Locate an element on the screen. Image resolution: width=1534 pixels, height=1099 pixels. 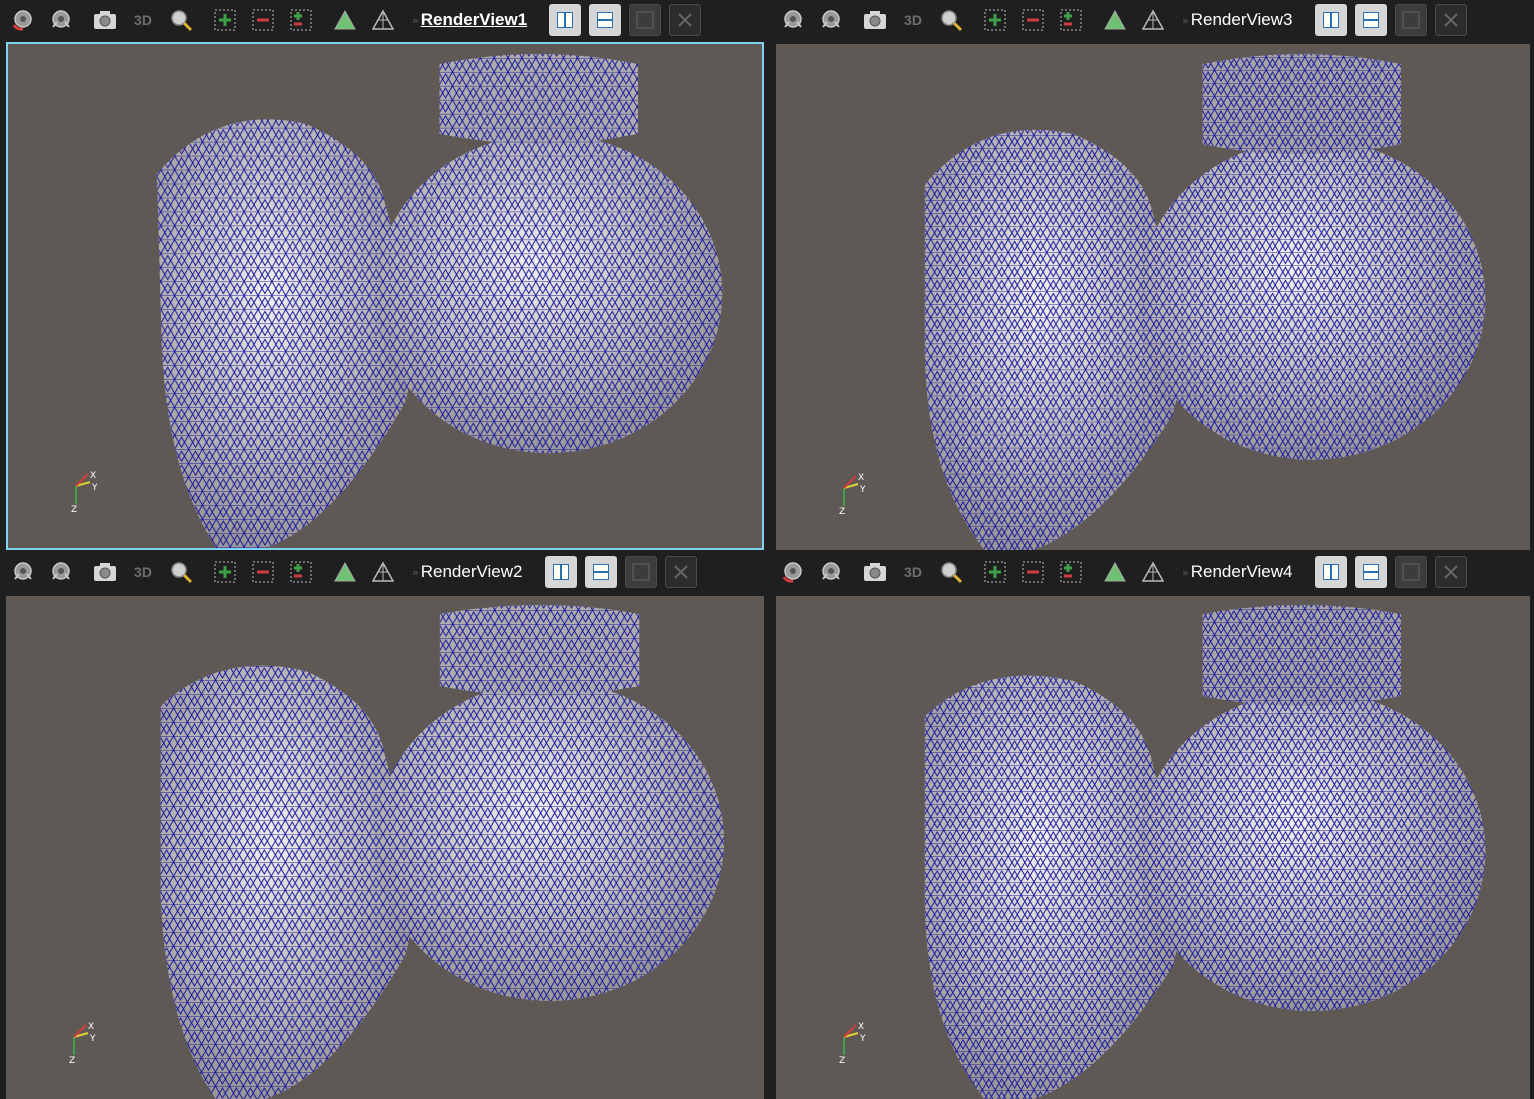
view-title: RenderView4 is located at coordinates (1242, 572).